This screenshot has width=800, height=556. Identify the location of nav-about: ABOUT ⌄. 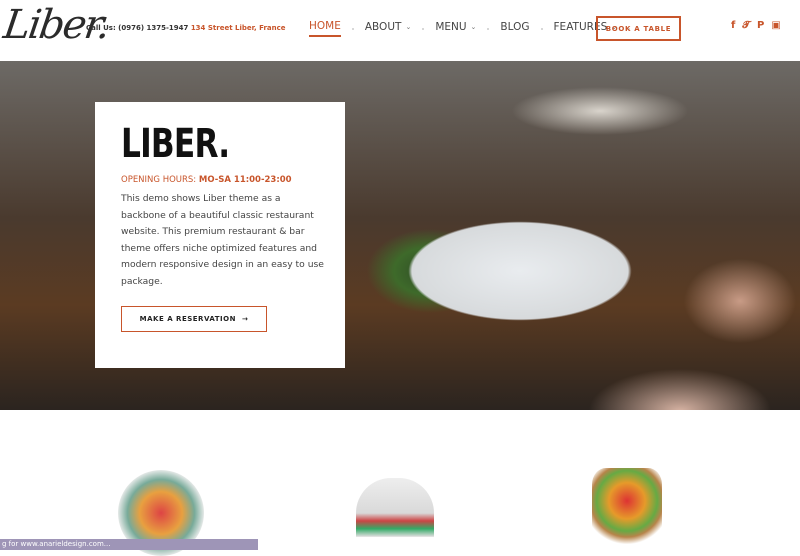
(388, 28).